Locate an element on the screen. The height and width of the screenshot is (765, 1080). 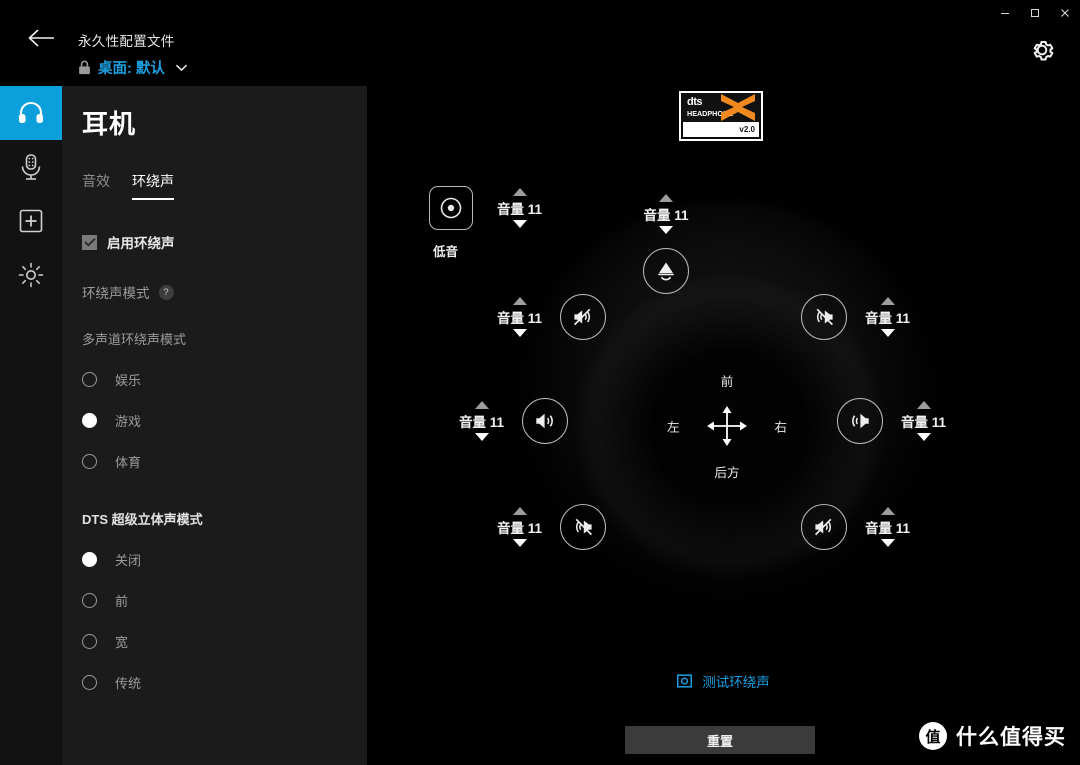
enable-surround-row: 启用环绕声 is located at coordinates (224, 242).